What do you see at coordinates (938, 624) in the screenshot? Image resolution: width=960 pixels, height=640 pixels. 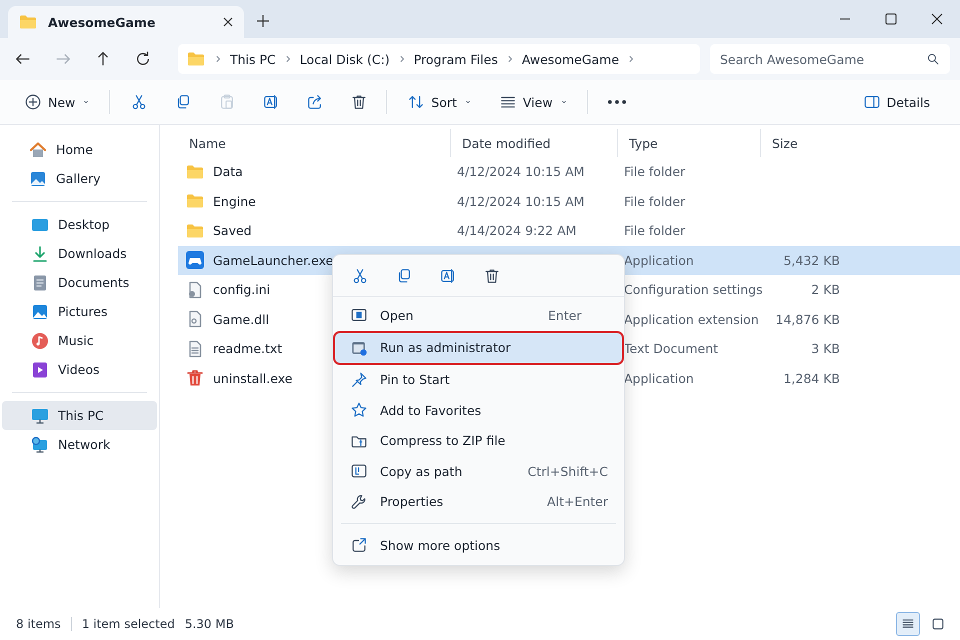 I see `tiles-view-icon` at bounding box center [938, 624].